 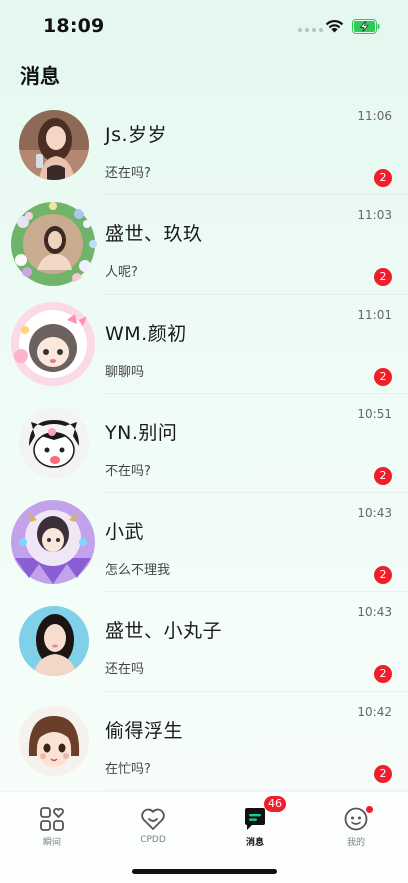 What do you see at coordinates (74, 26) in the screenshot?
I see `status-time: 18:09` at bounding box center [74, 26].